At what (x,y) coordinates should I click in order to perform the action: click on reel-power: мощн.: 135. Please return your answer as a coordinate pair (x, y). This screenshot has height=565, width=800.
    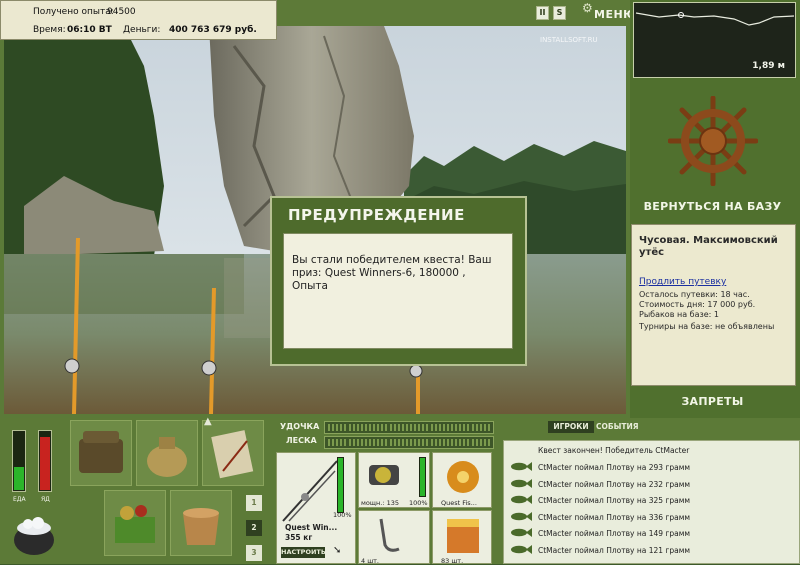
    Looking at the image, I should click on (380, 503).